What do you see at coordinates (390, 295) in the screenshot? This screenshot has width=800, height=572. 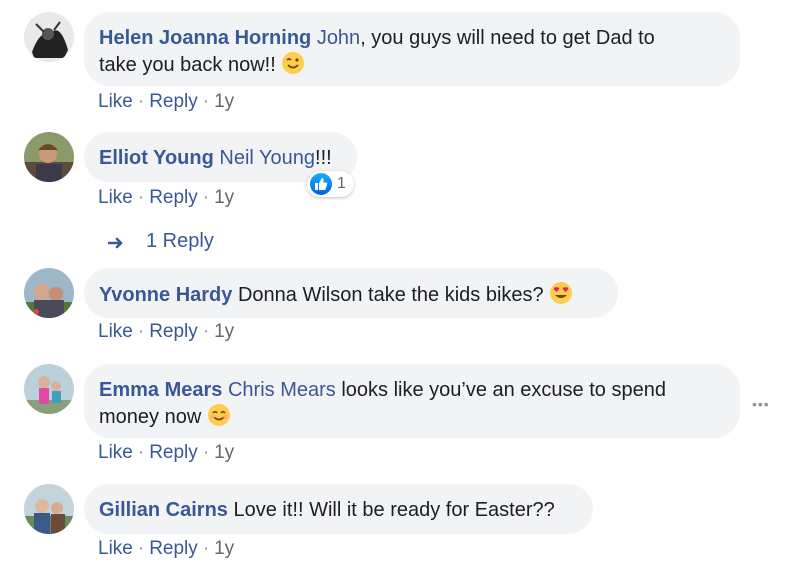 I see `comment-text: Donna Wilson take the kids bikes?` at bounding box center [390, 295].